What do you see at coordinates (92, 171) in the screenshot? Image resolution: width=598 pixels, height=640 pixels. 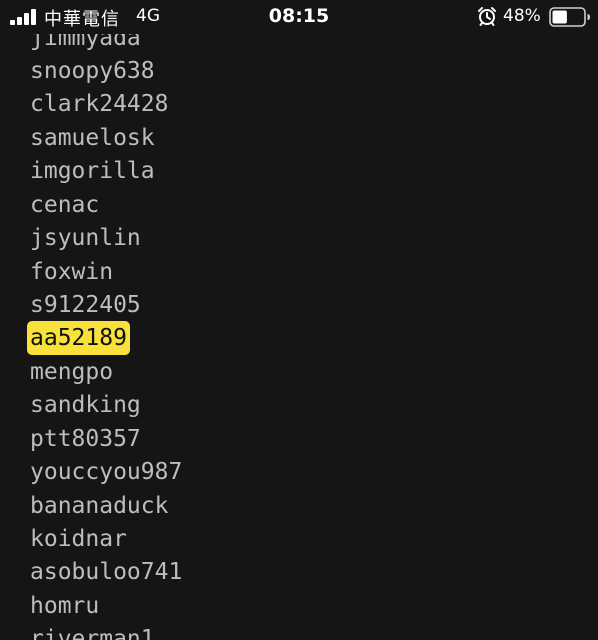 I see `list-item: imgorilla` at bounding box center [92, 171].